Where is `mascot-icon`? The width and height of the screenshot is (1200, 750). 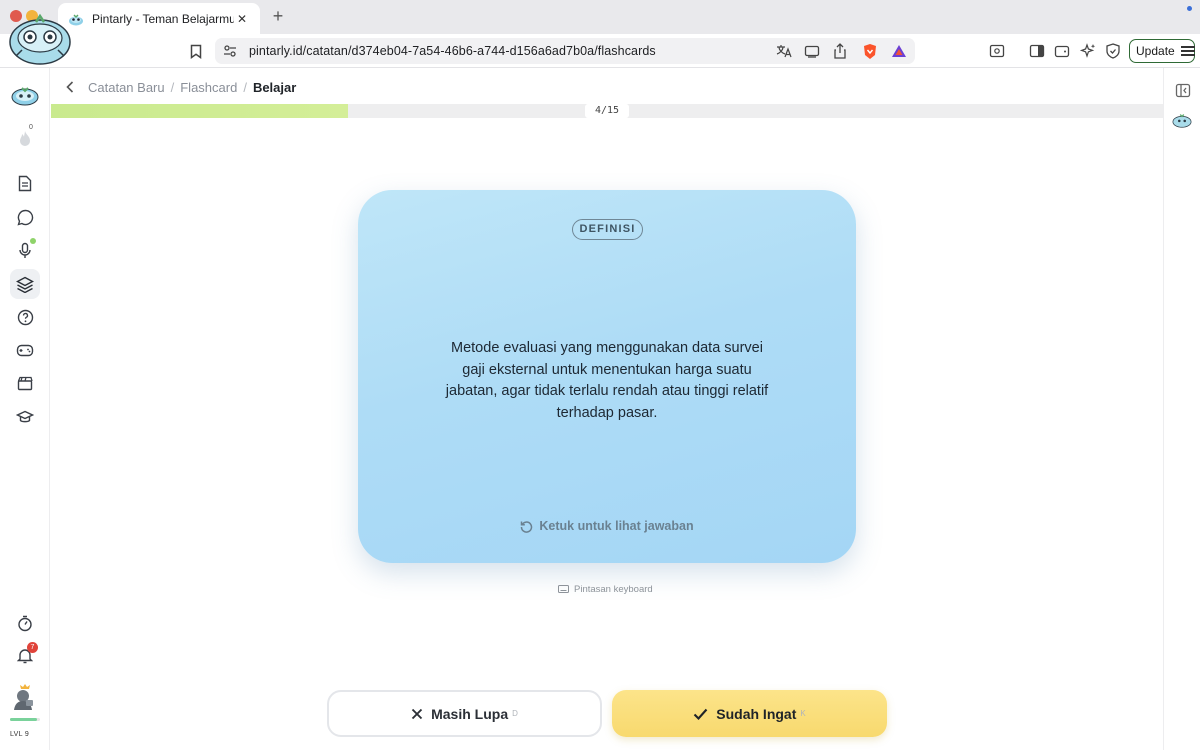 mascot-icon is located at coordinates (40, 37).